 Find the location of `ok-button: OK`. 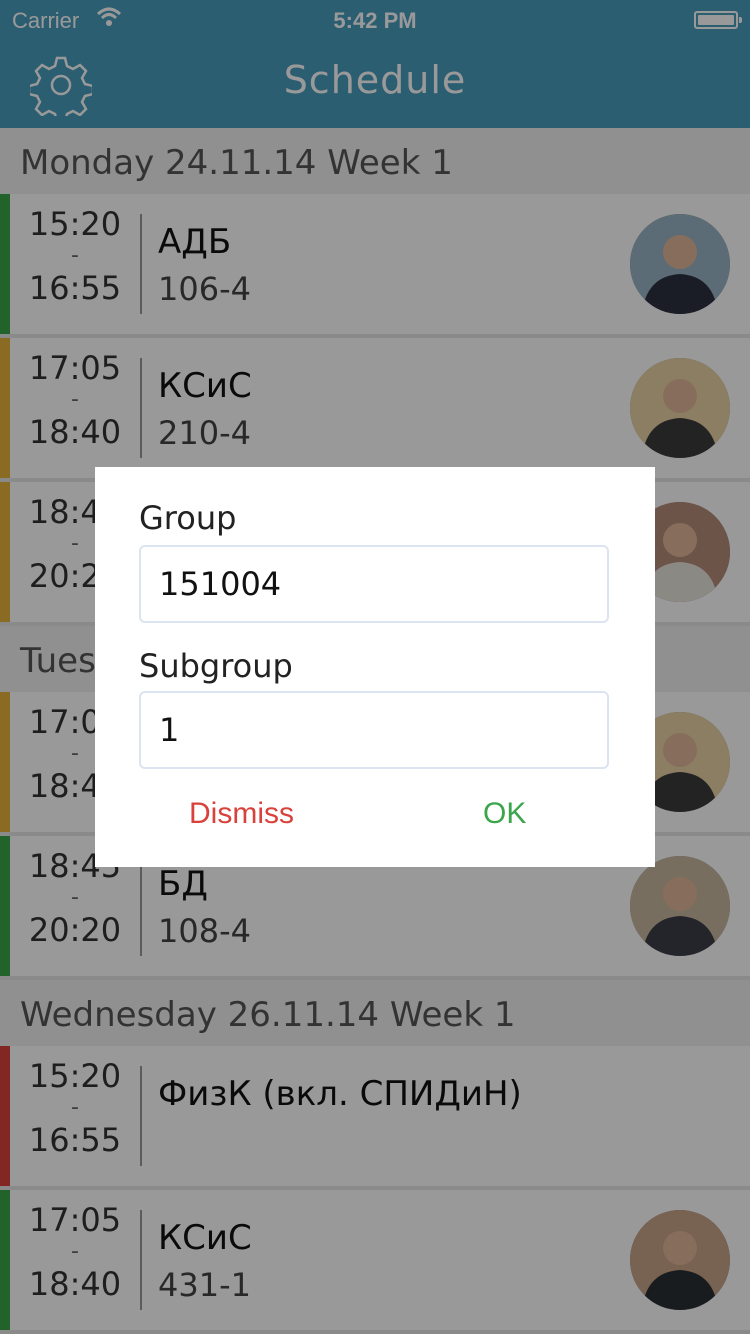

ok-button: OK is located at coordinates (504, 814).